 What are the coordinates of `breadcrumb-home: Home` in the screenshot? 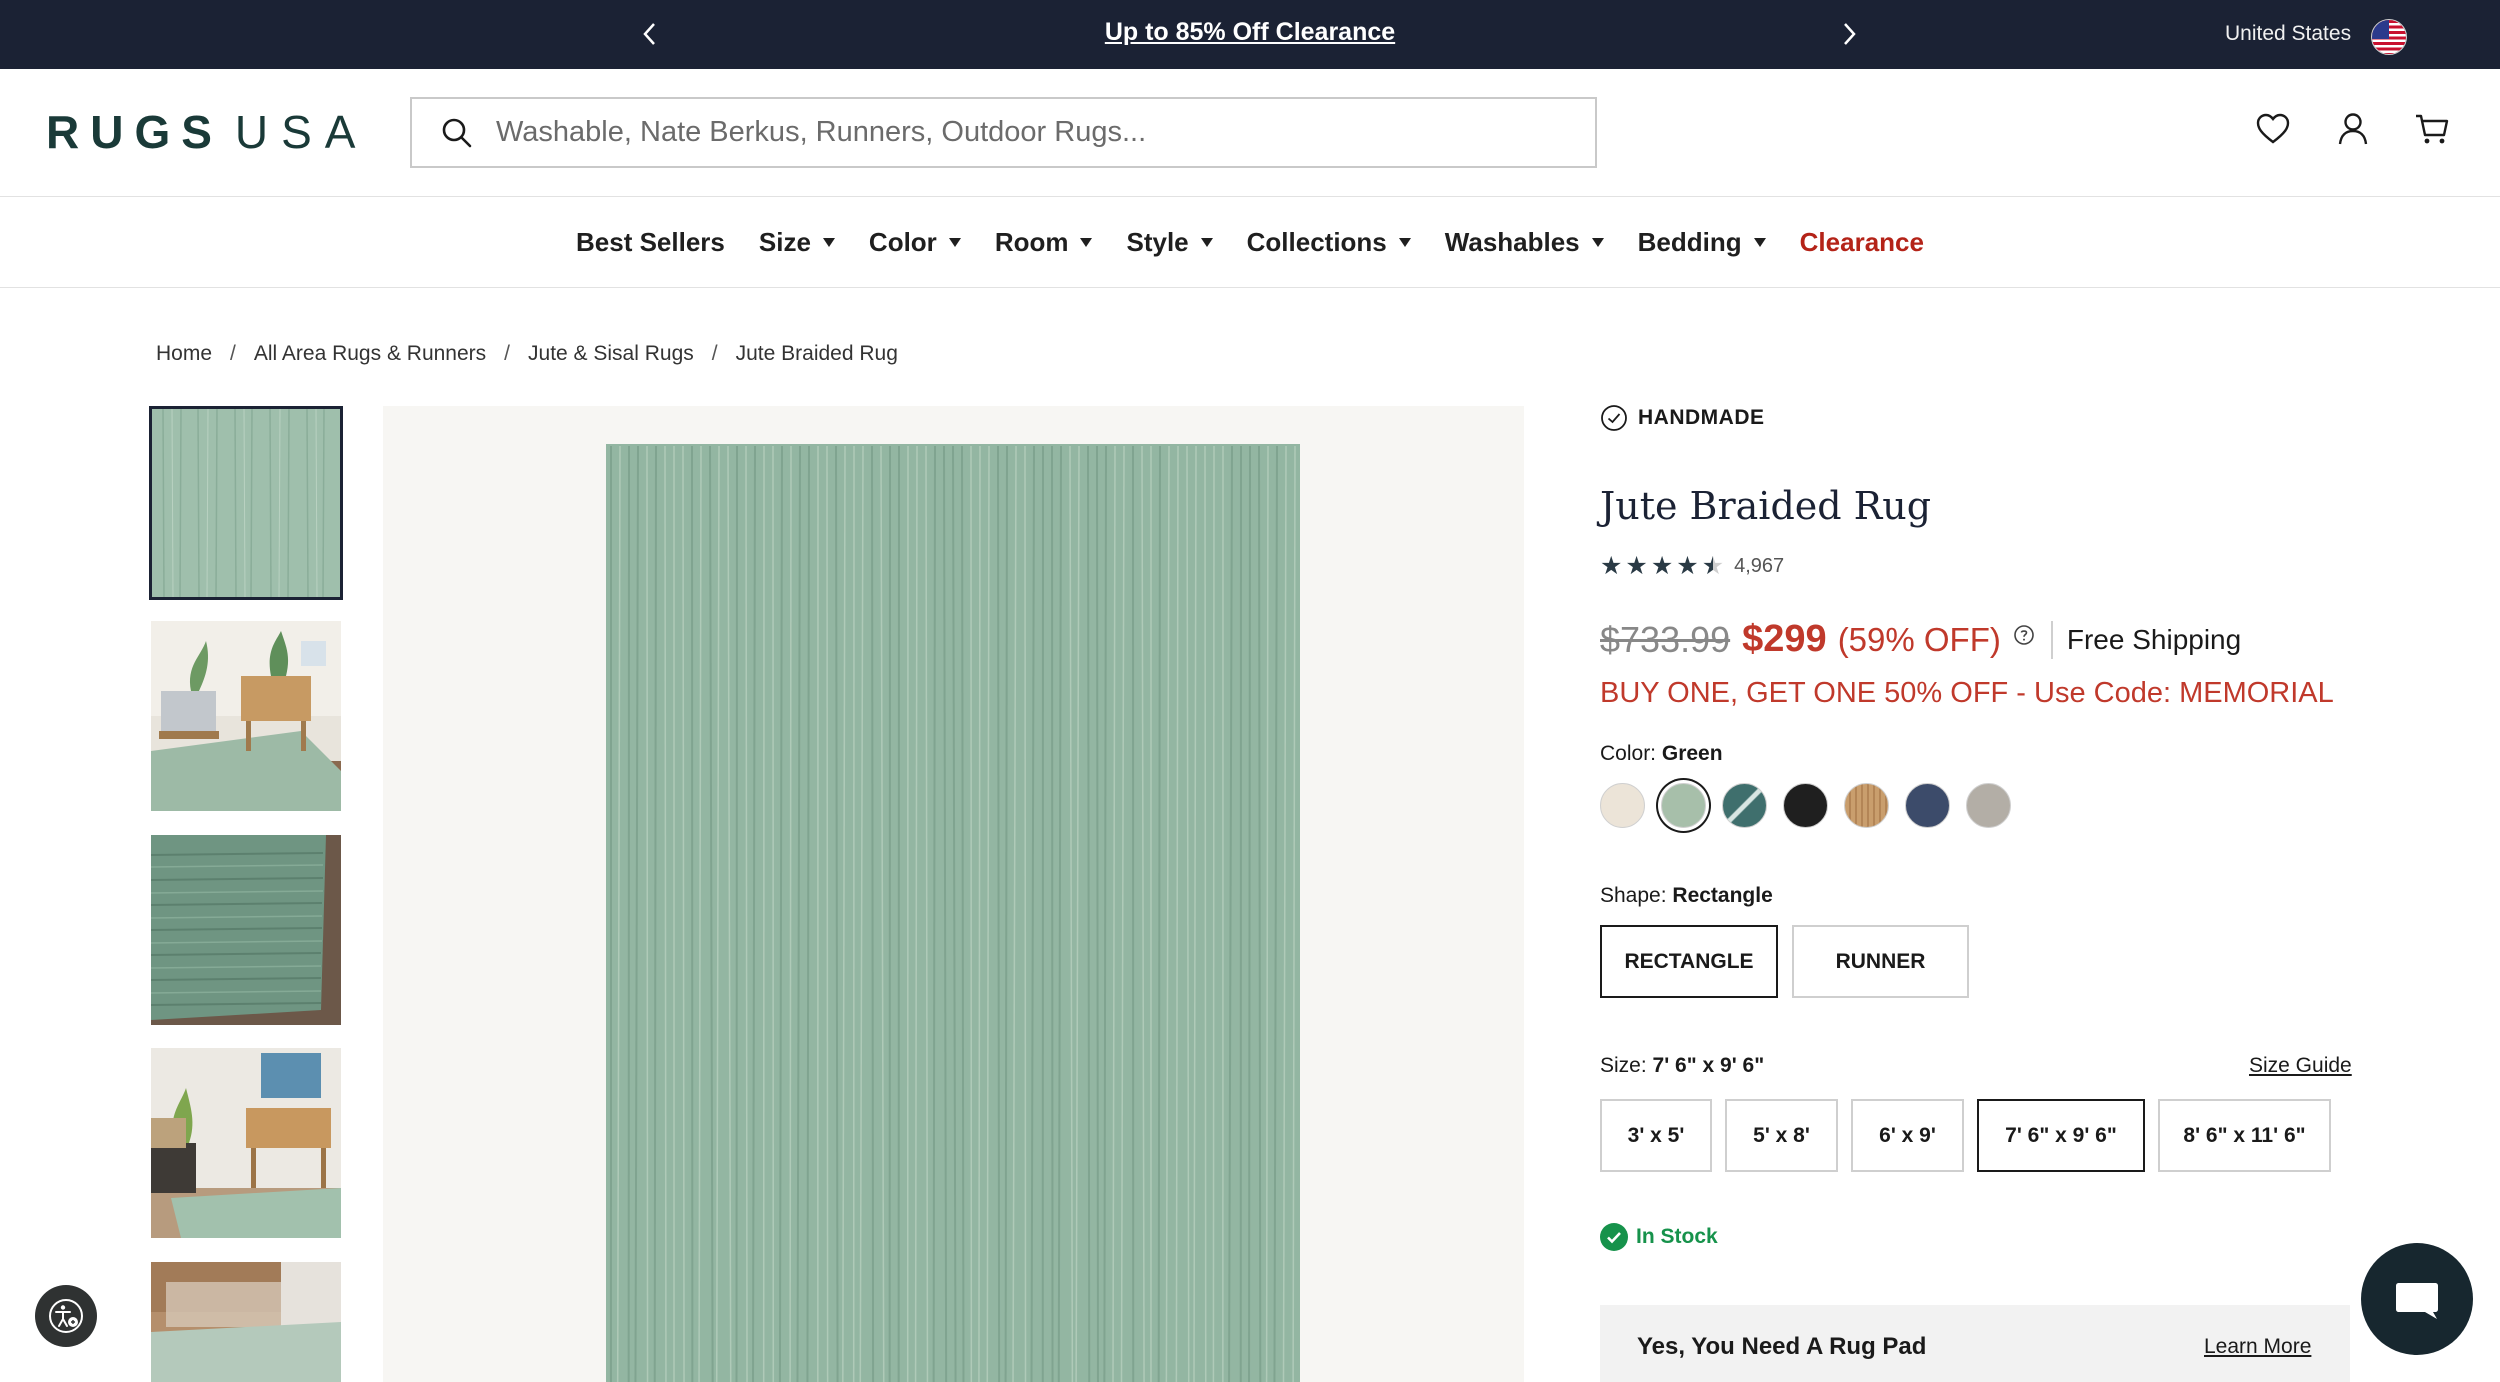 It's located at (184, 354).